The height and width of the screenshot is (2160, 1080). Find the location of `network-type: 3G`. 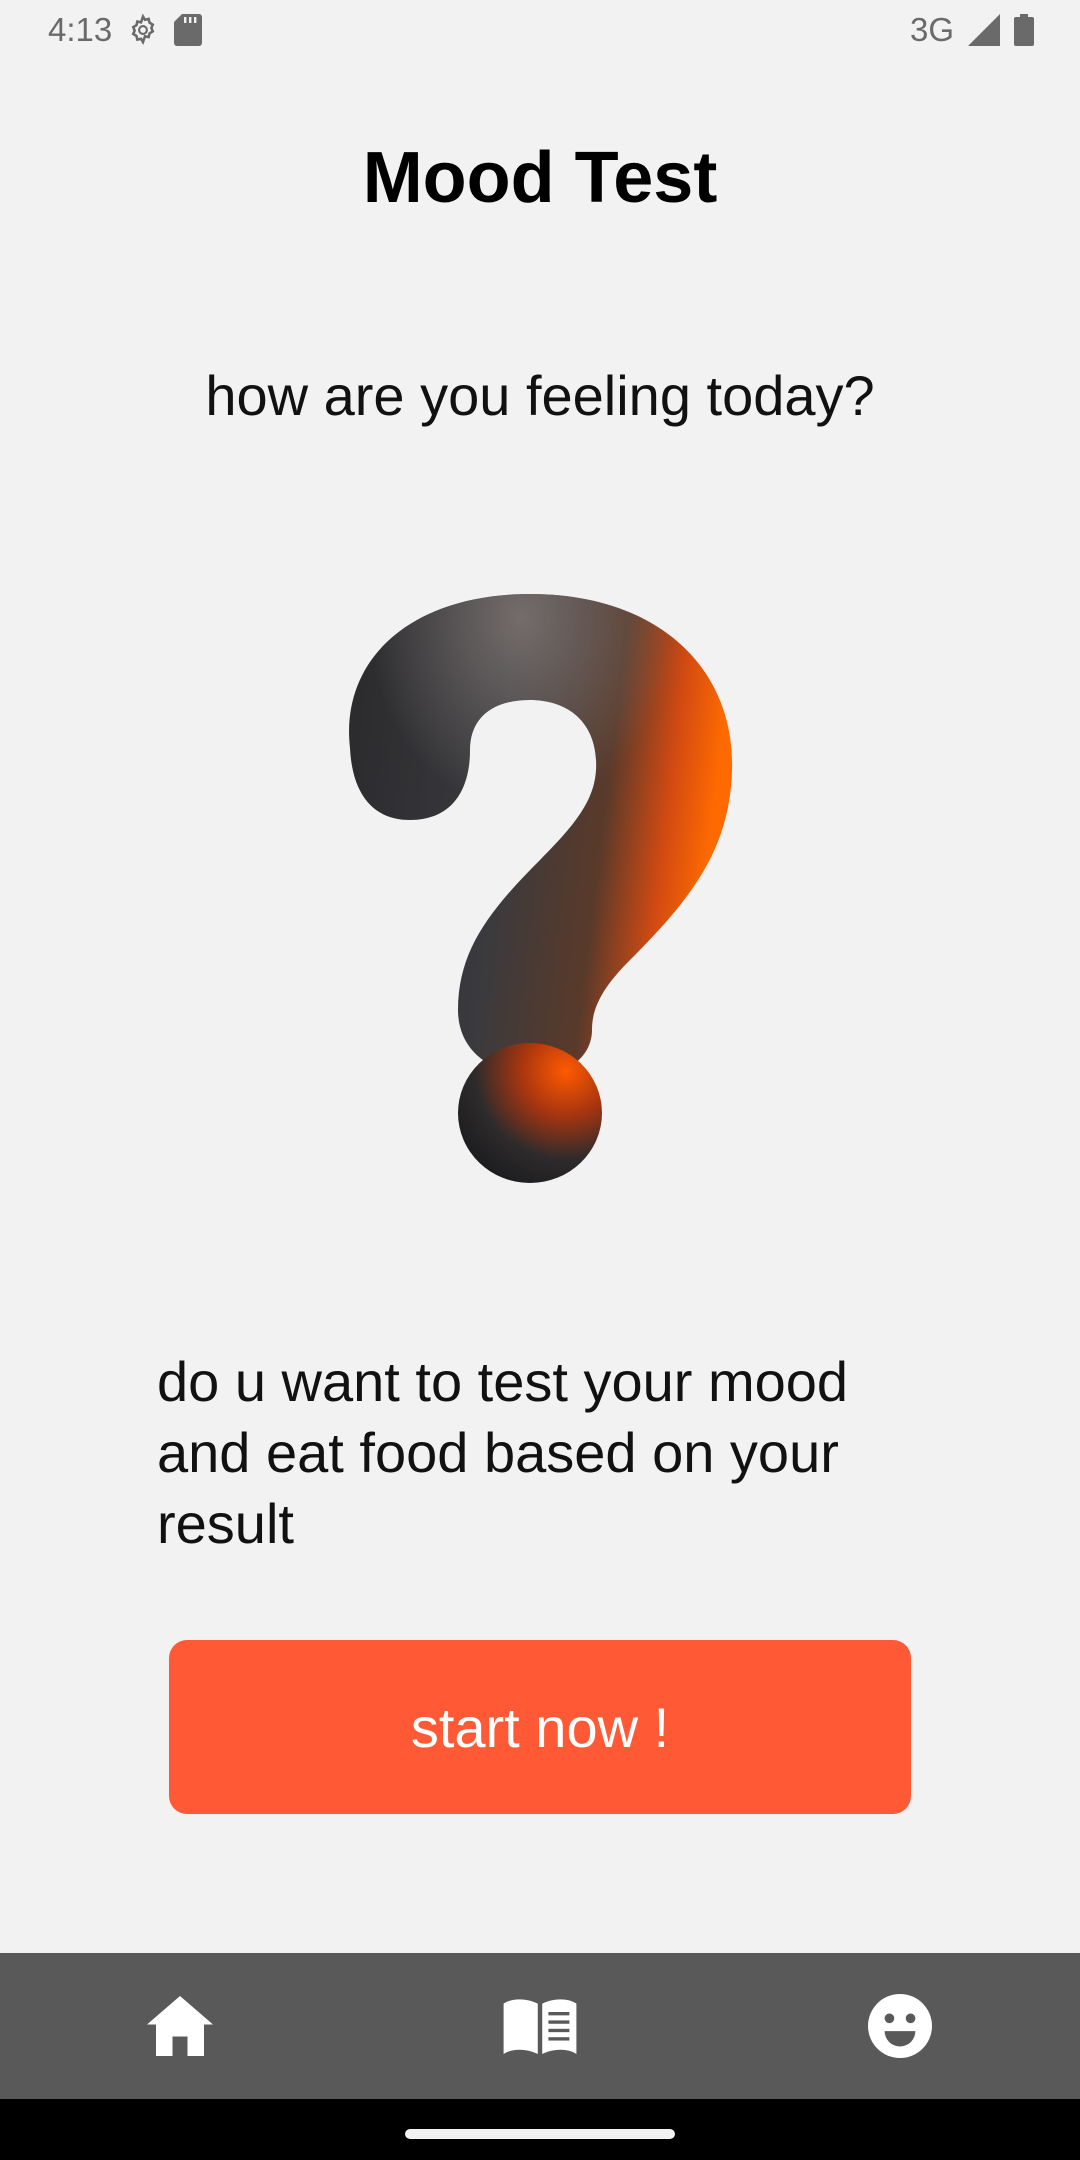

network-type: 3G is located at coordinates (931, 29).